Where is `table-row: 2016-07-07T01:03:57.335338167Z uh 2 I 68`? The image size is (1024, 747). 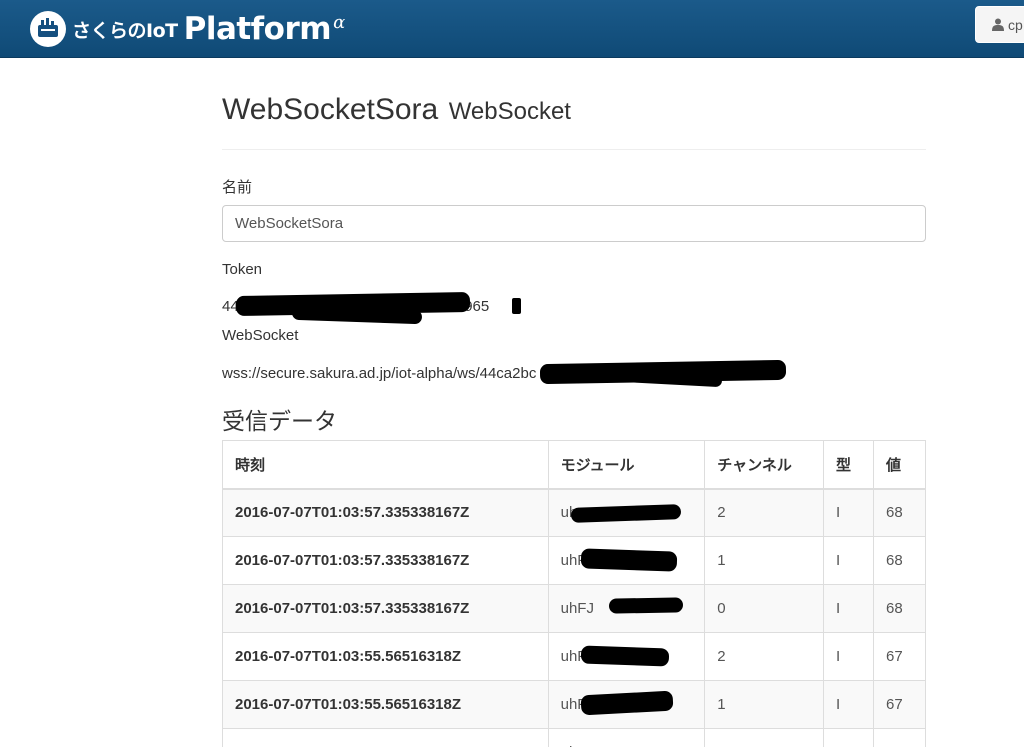
table-row: 2016-07-07T01:03:57.335338167Z uh 2 I 68 is located at coordinates (574, 512).